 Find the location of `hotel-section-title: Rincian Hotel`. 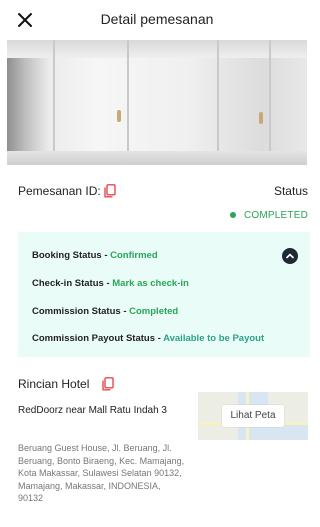

hotel-section-title: Rincian Hotel is located at coordinates (53, 384).